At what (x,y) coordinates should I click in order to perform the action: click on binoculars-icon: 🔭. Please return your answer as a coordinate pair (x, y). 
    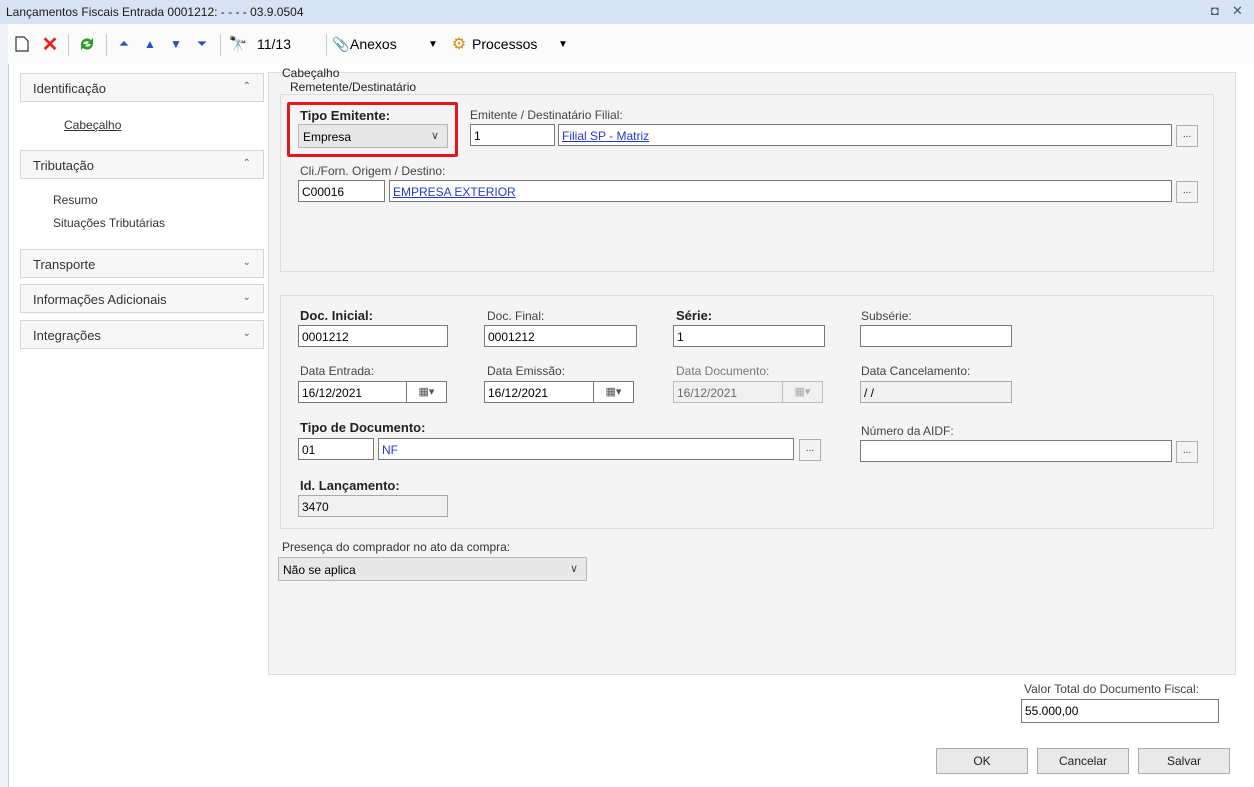
    Looking at the image, I should click on (238, 44).